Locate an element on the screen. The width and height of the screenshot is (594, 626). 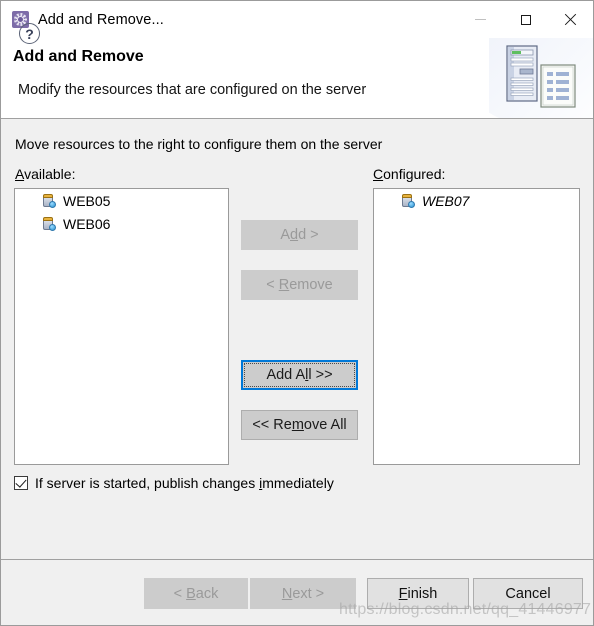
checkmark-icon is located at coordinates (21, 482).